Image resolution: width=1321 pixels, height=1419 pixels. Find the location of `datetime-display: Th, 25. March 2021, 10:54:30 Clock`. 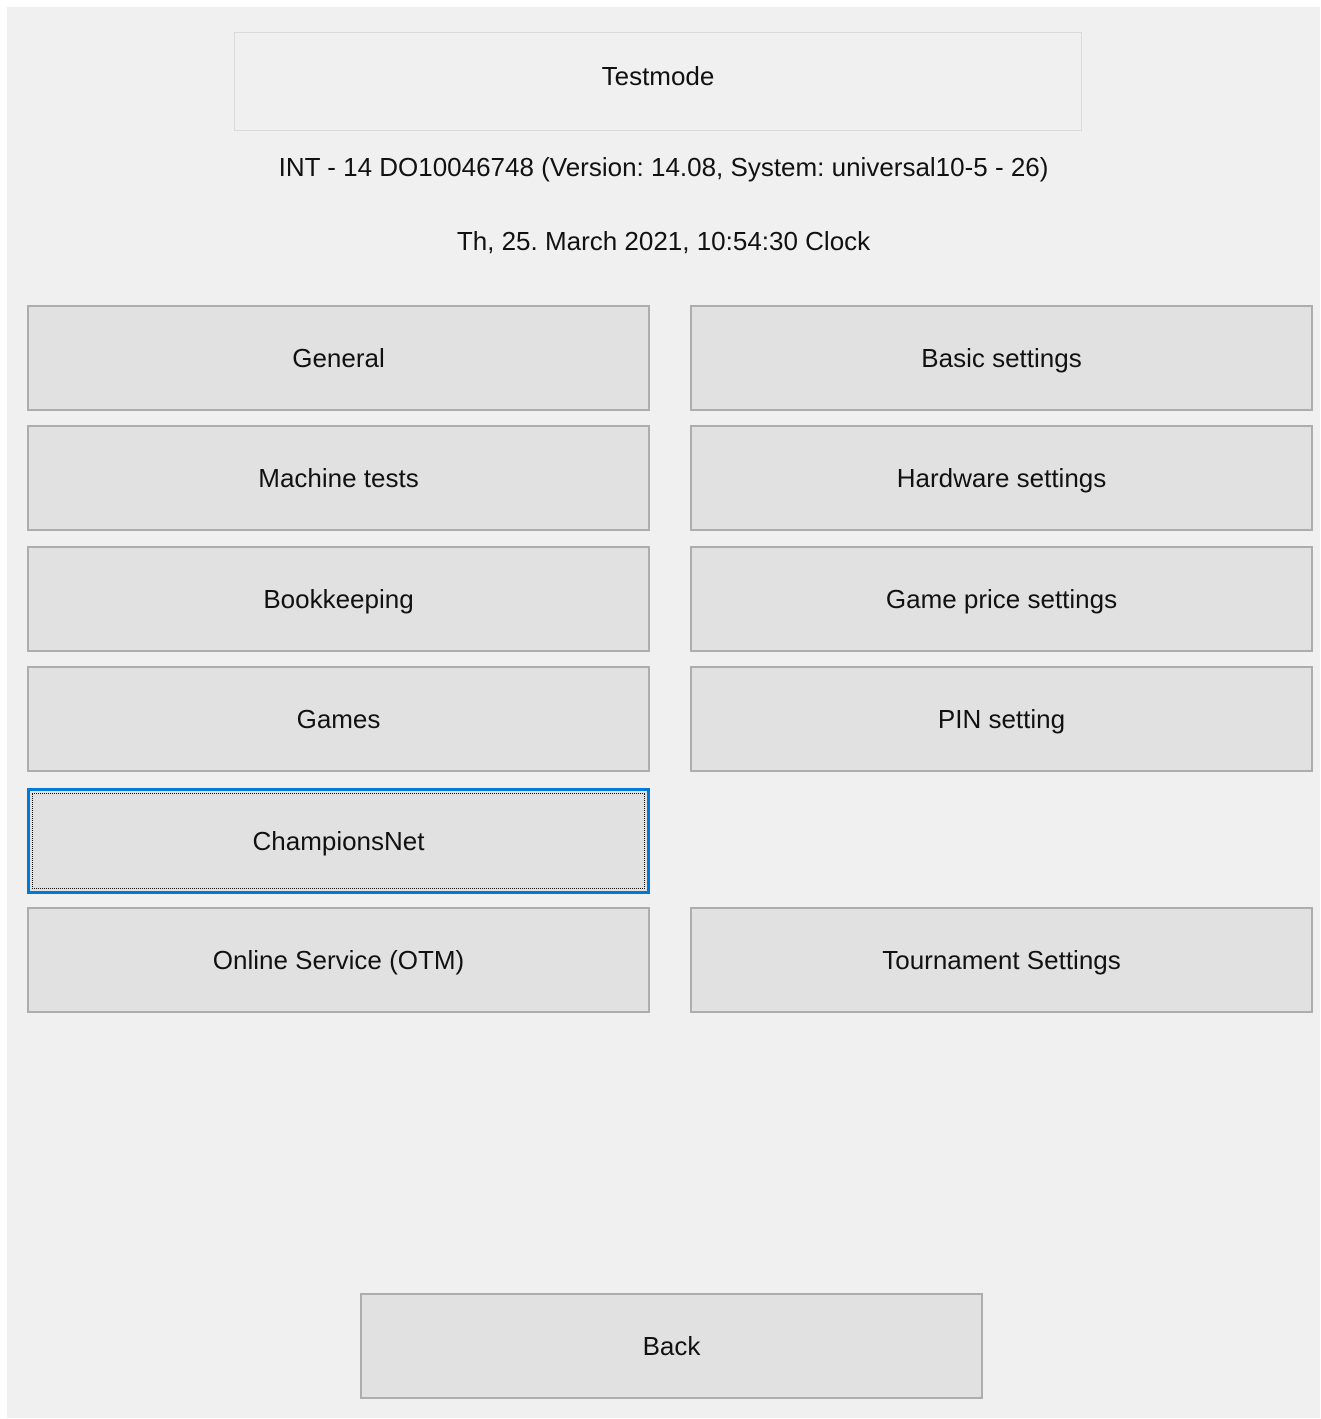

datetime-display: Th, 25. March 2021, 10:54:30 Clock is located at coordinates (663, 241).